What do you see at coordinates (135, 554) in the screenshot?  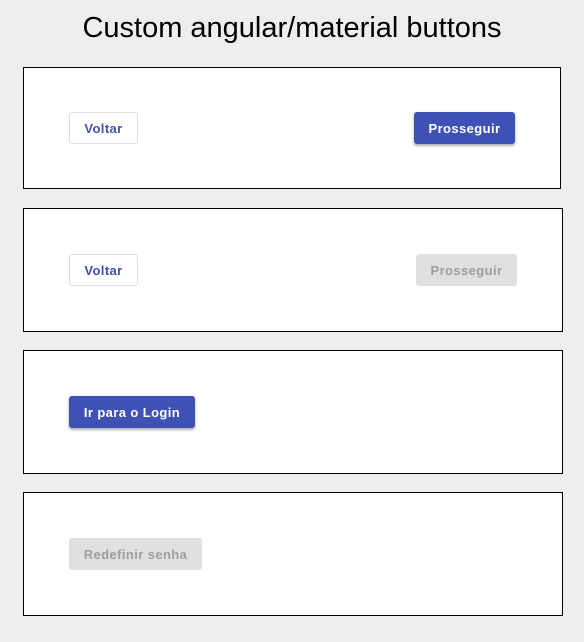 I see `reset-password-button-disabled: Redefinir senha` at bounding box center [135, 554].